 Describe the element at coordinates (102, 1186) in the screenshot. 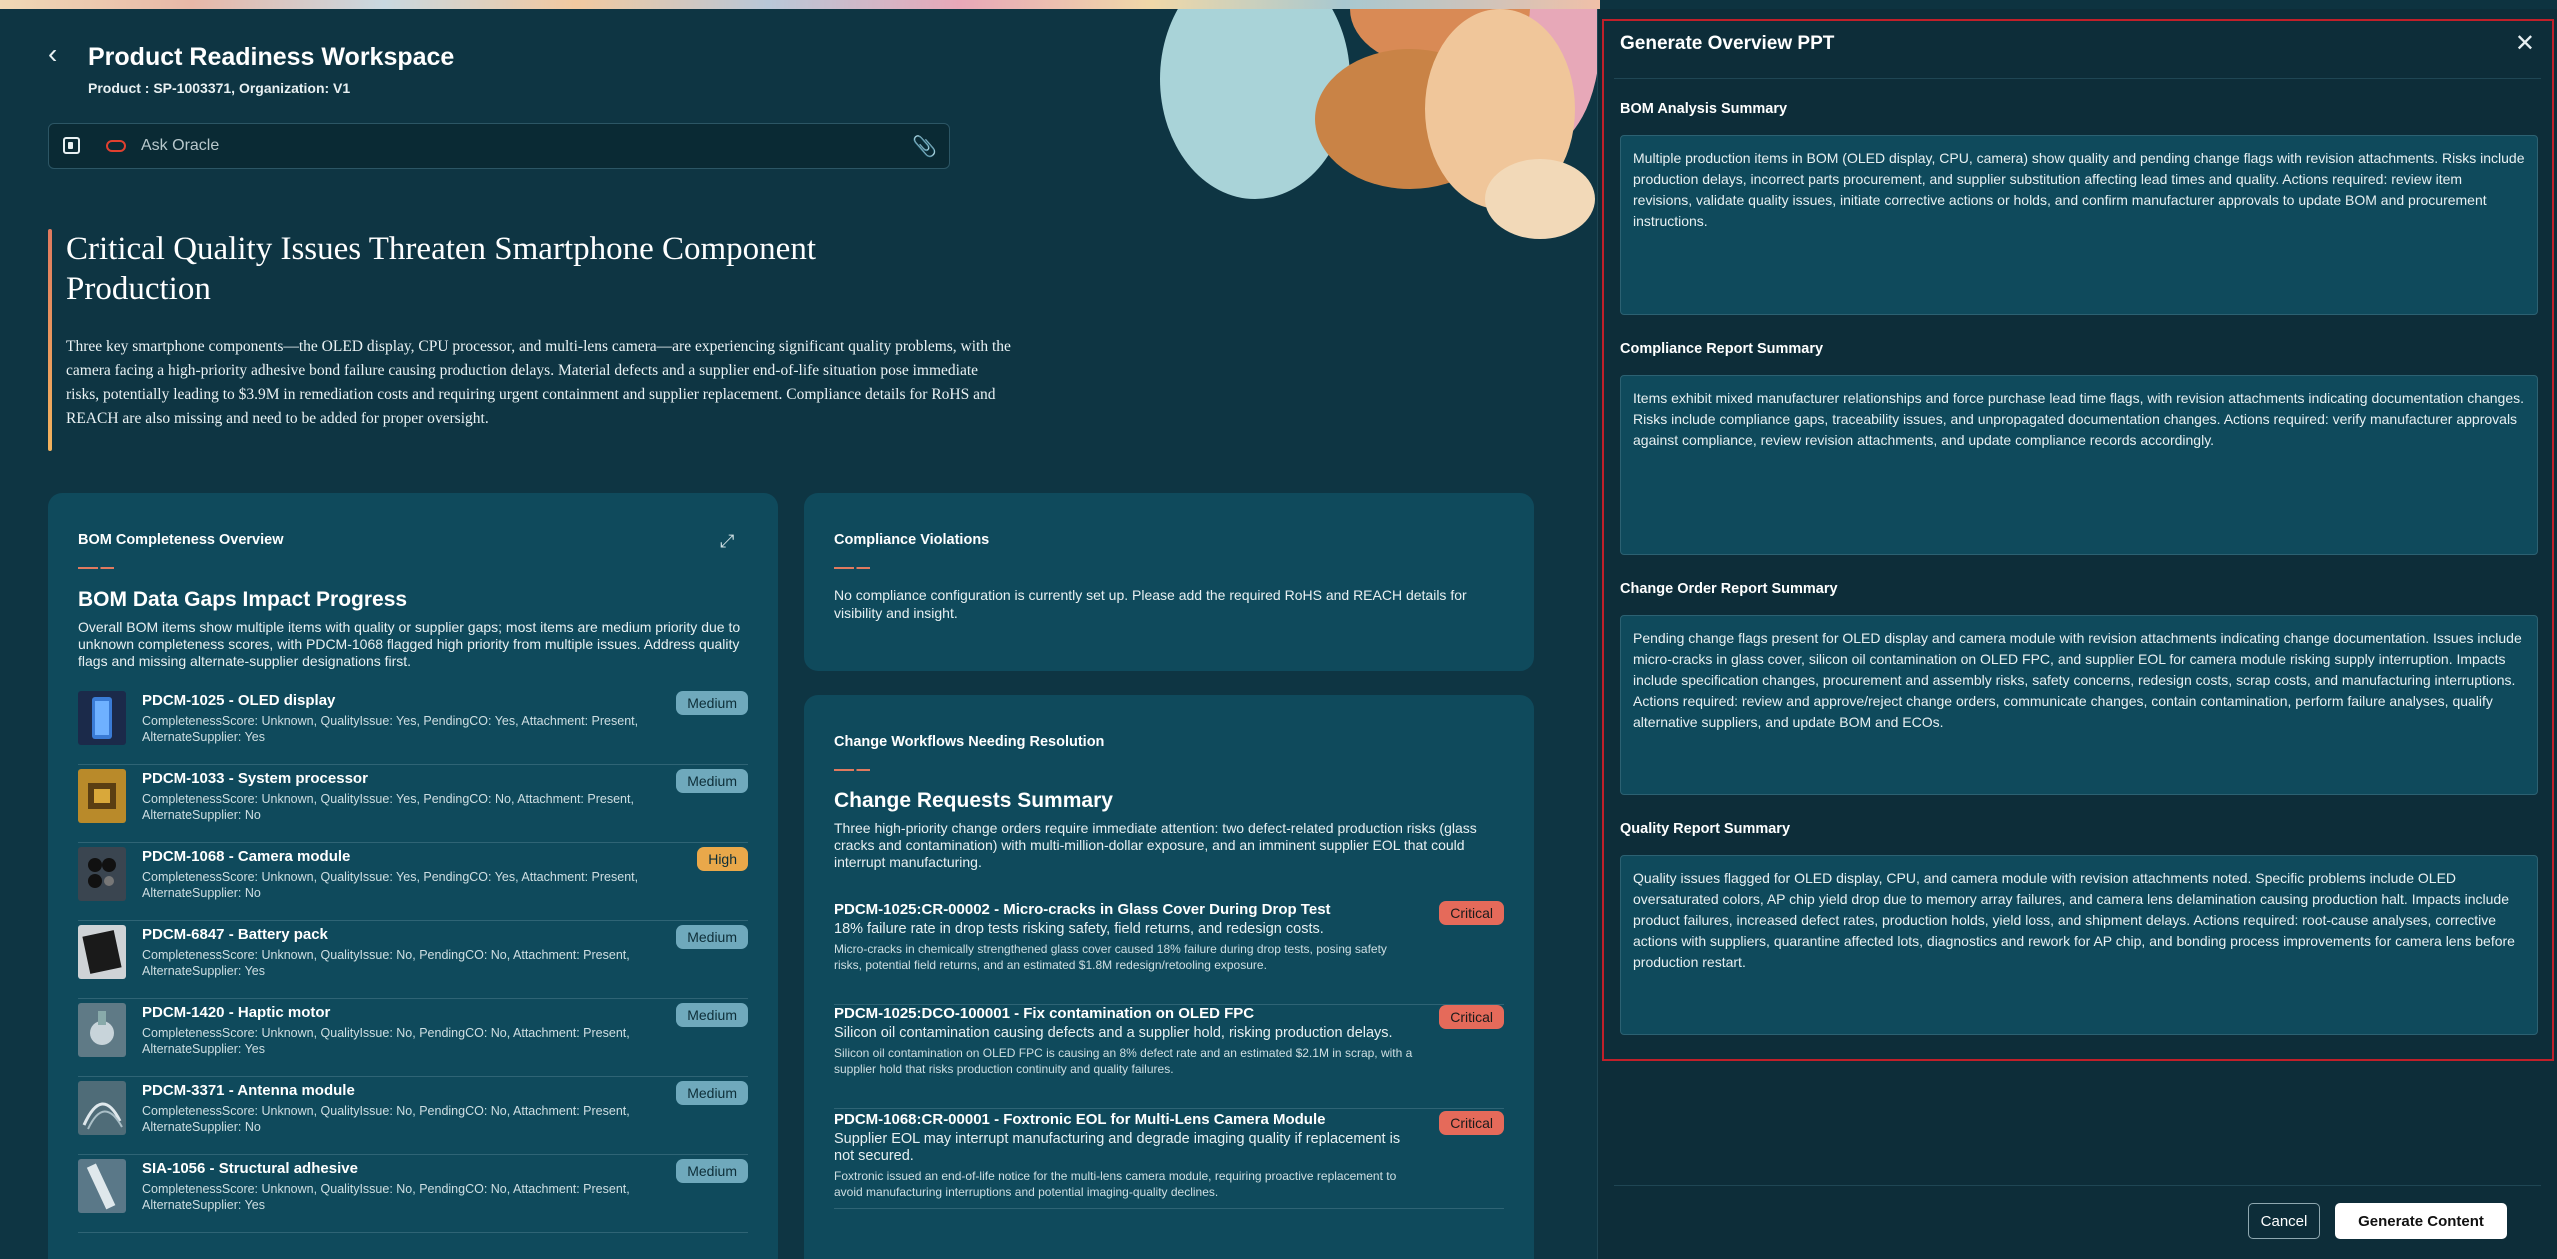

I see `structural-adhesive-thumbnail` at that location.